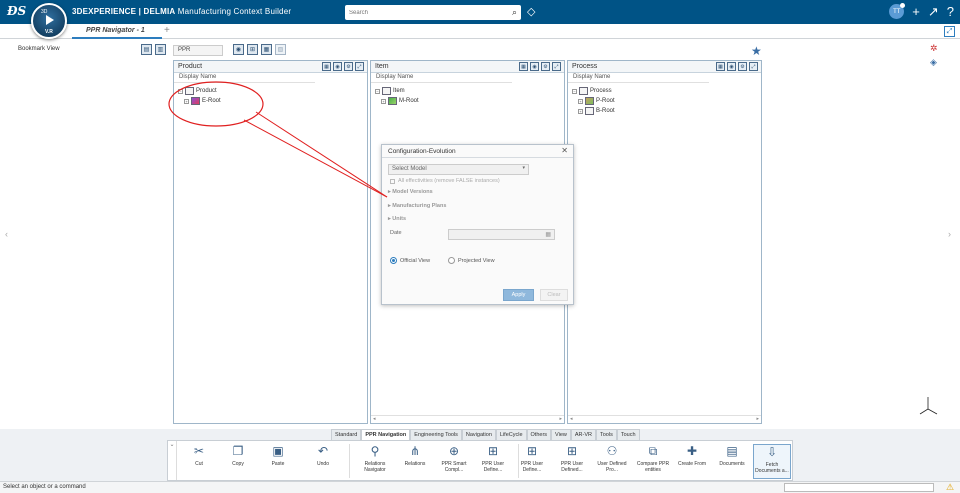  I want to click on fit-all-icon: ⤢, so click(949, 31).